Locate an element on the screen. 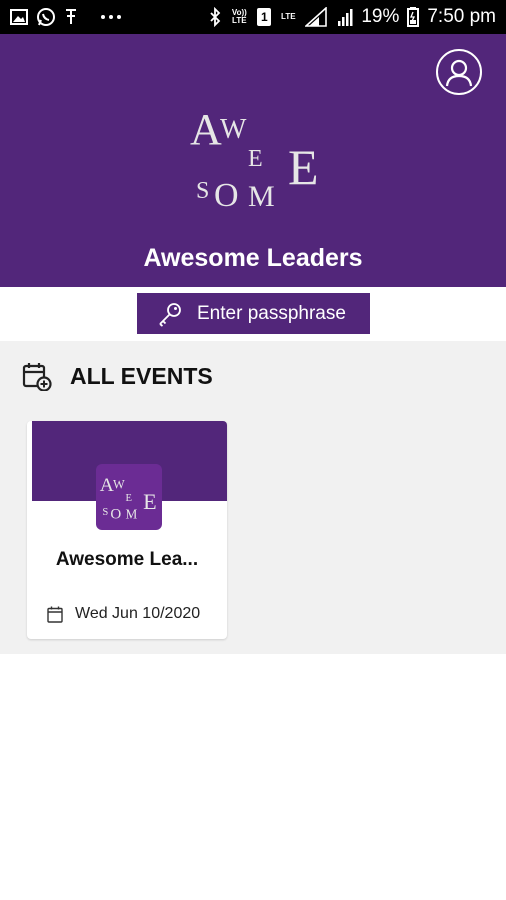  signal-icon is located at coordinates (317, 17).